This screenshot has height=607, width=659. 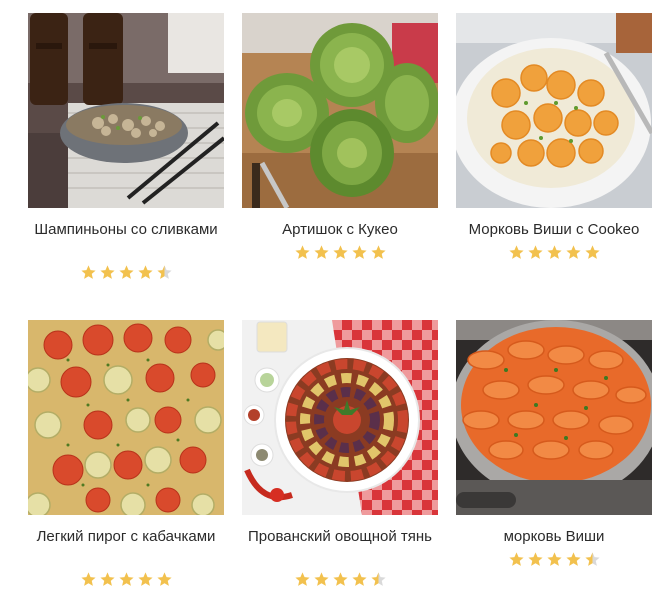 I want to click on recipe-card-mushrooms-cream: Шампиньоны со сливками, so click(x=126, y=147).